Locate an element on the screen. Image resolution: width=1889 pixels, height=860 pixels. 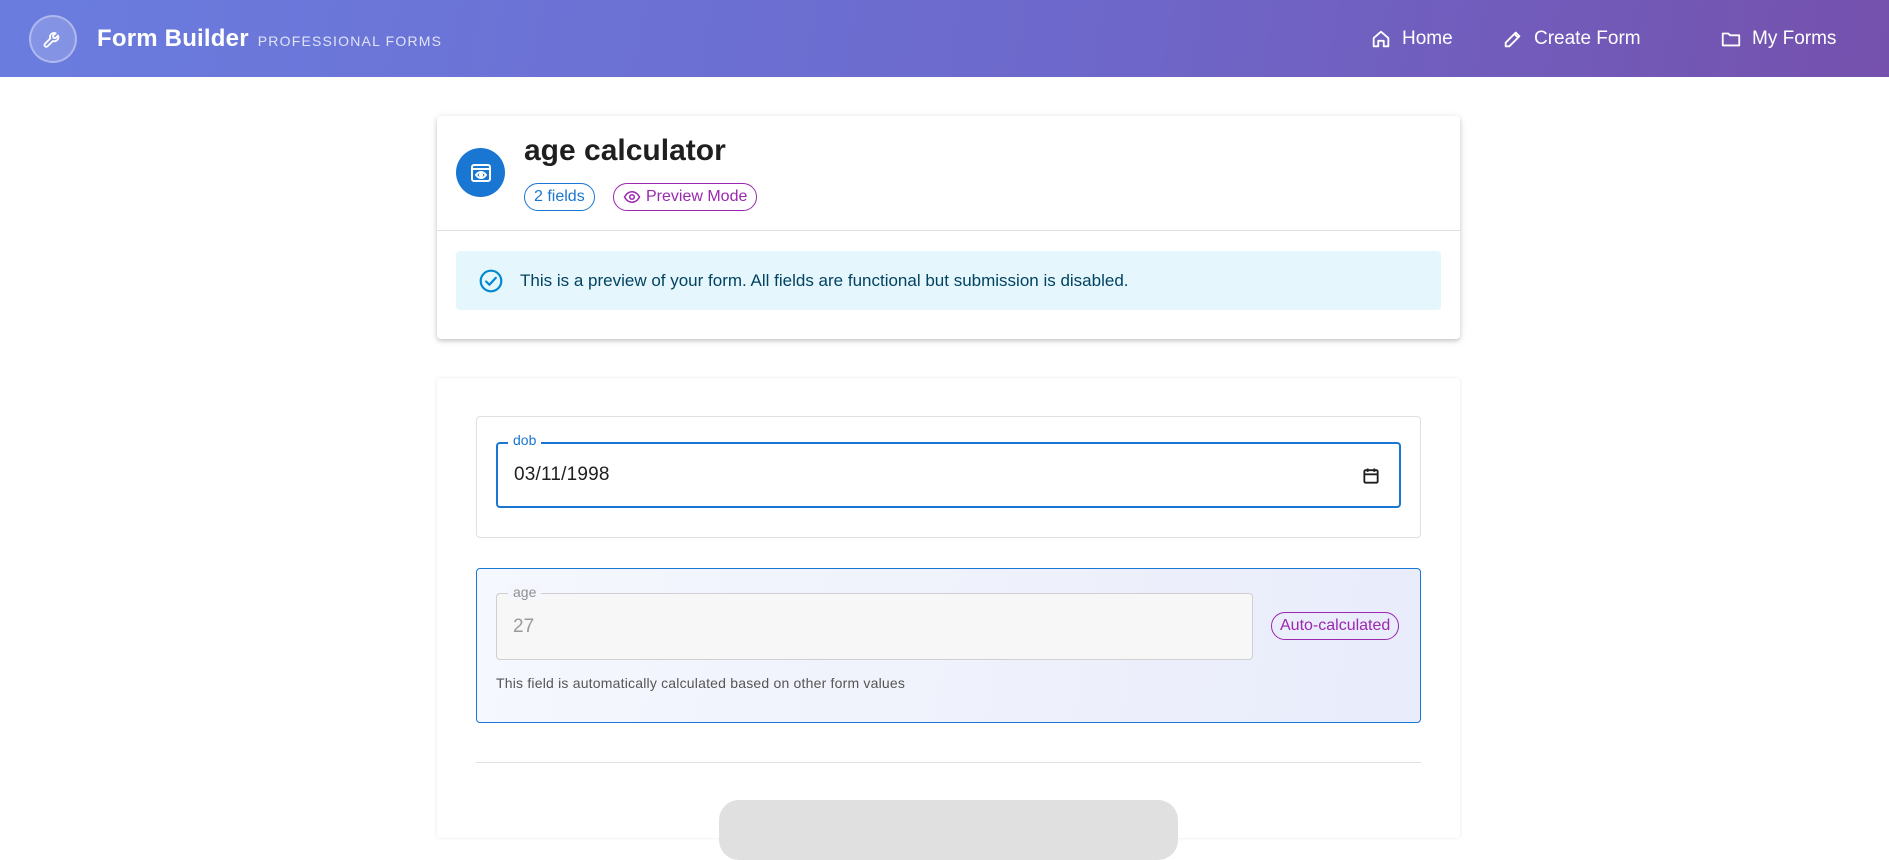
form-title: age calculator is located at coordinates (625, 150).